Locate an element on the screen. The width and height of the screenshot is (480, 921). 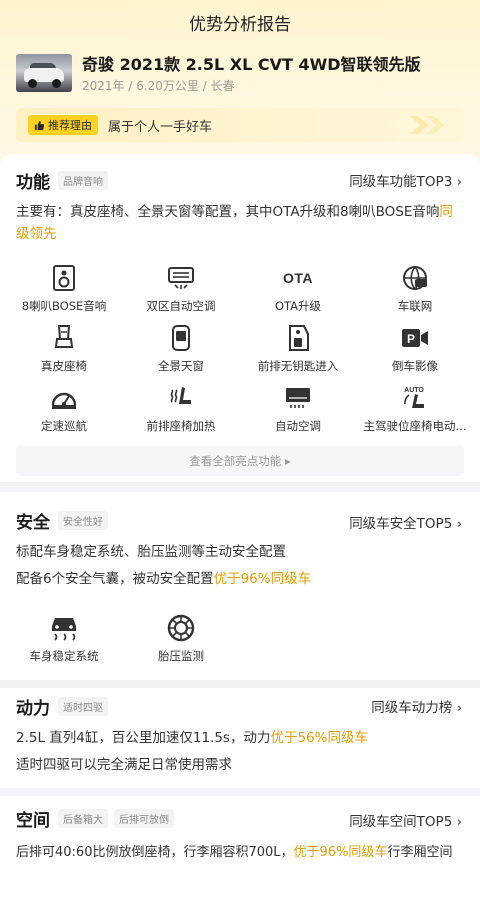
stability-control-icon is located at coordinates (64, 628).